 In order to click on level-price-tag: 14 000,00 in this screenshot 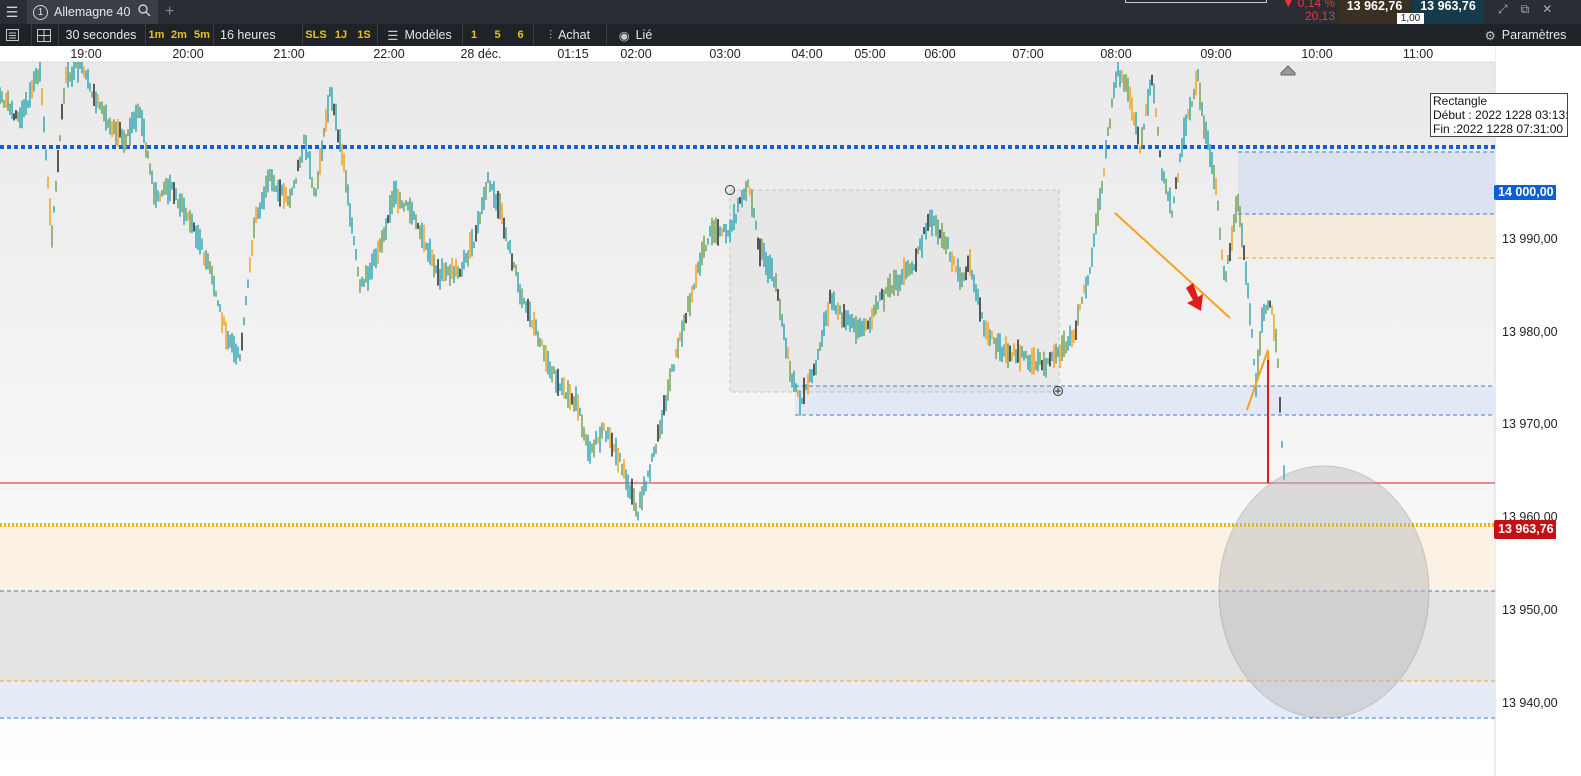, I will do `click(1525, 192)`.